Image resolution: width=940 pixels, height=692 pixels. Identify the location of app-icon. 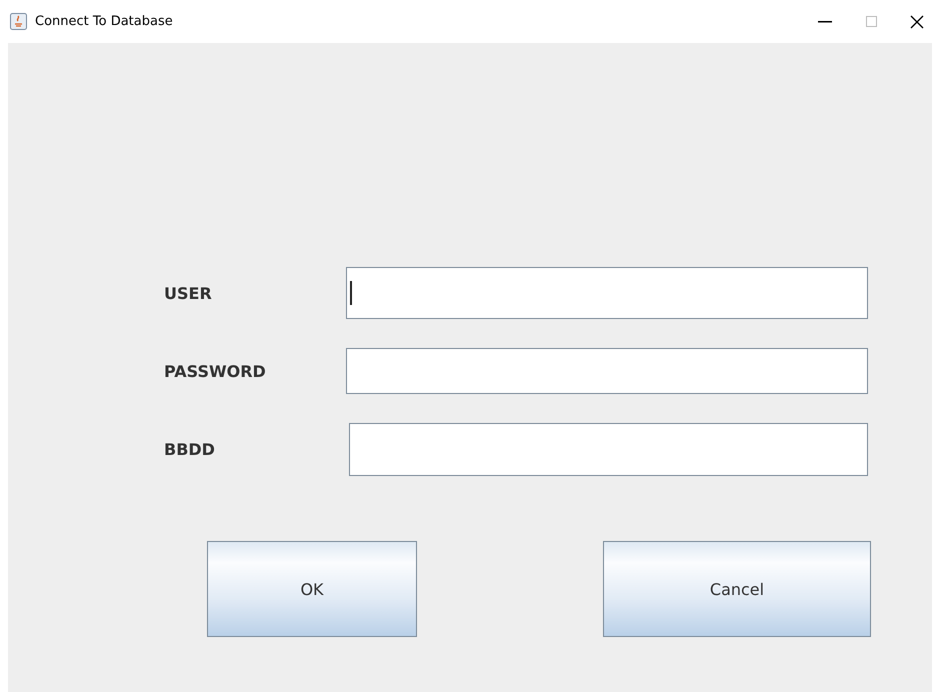
(18, 21).